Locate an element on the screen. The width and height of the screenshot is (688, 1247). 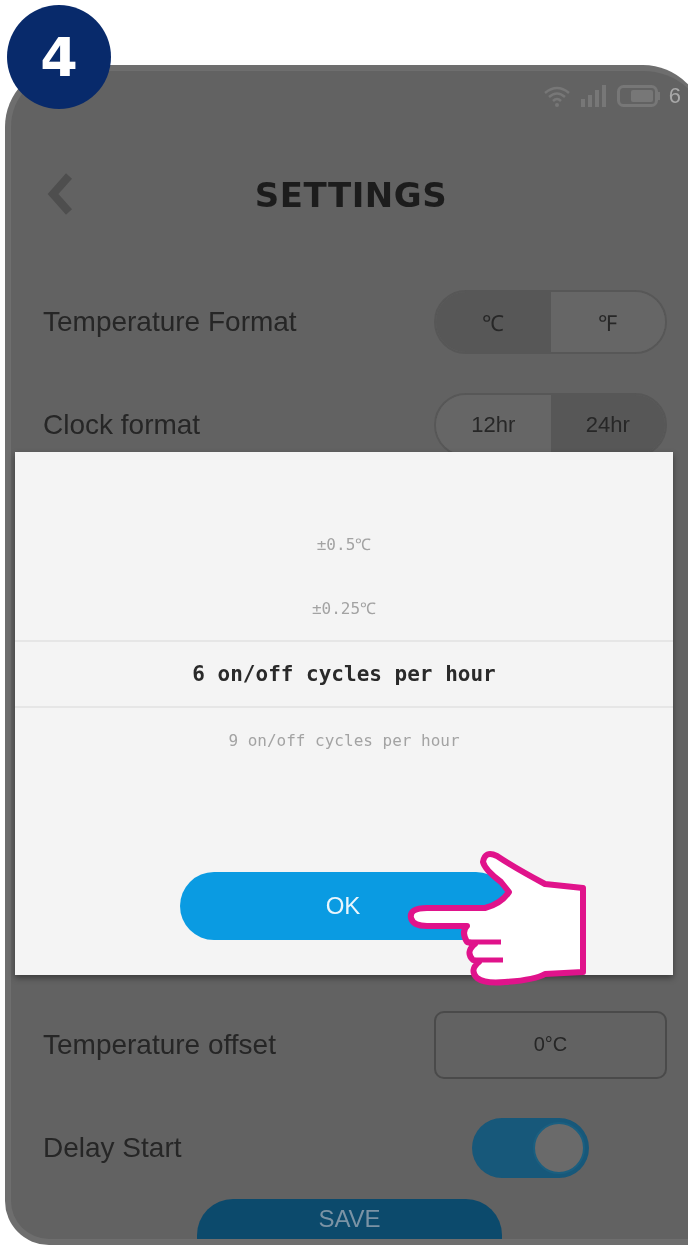
input-field: 0°C is located at coordinates (550, 1044).